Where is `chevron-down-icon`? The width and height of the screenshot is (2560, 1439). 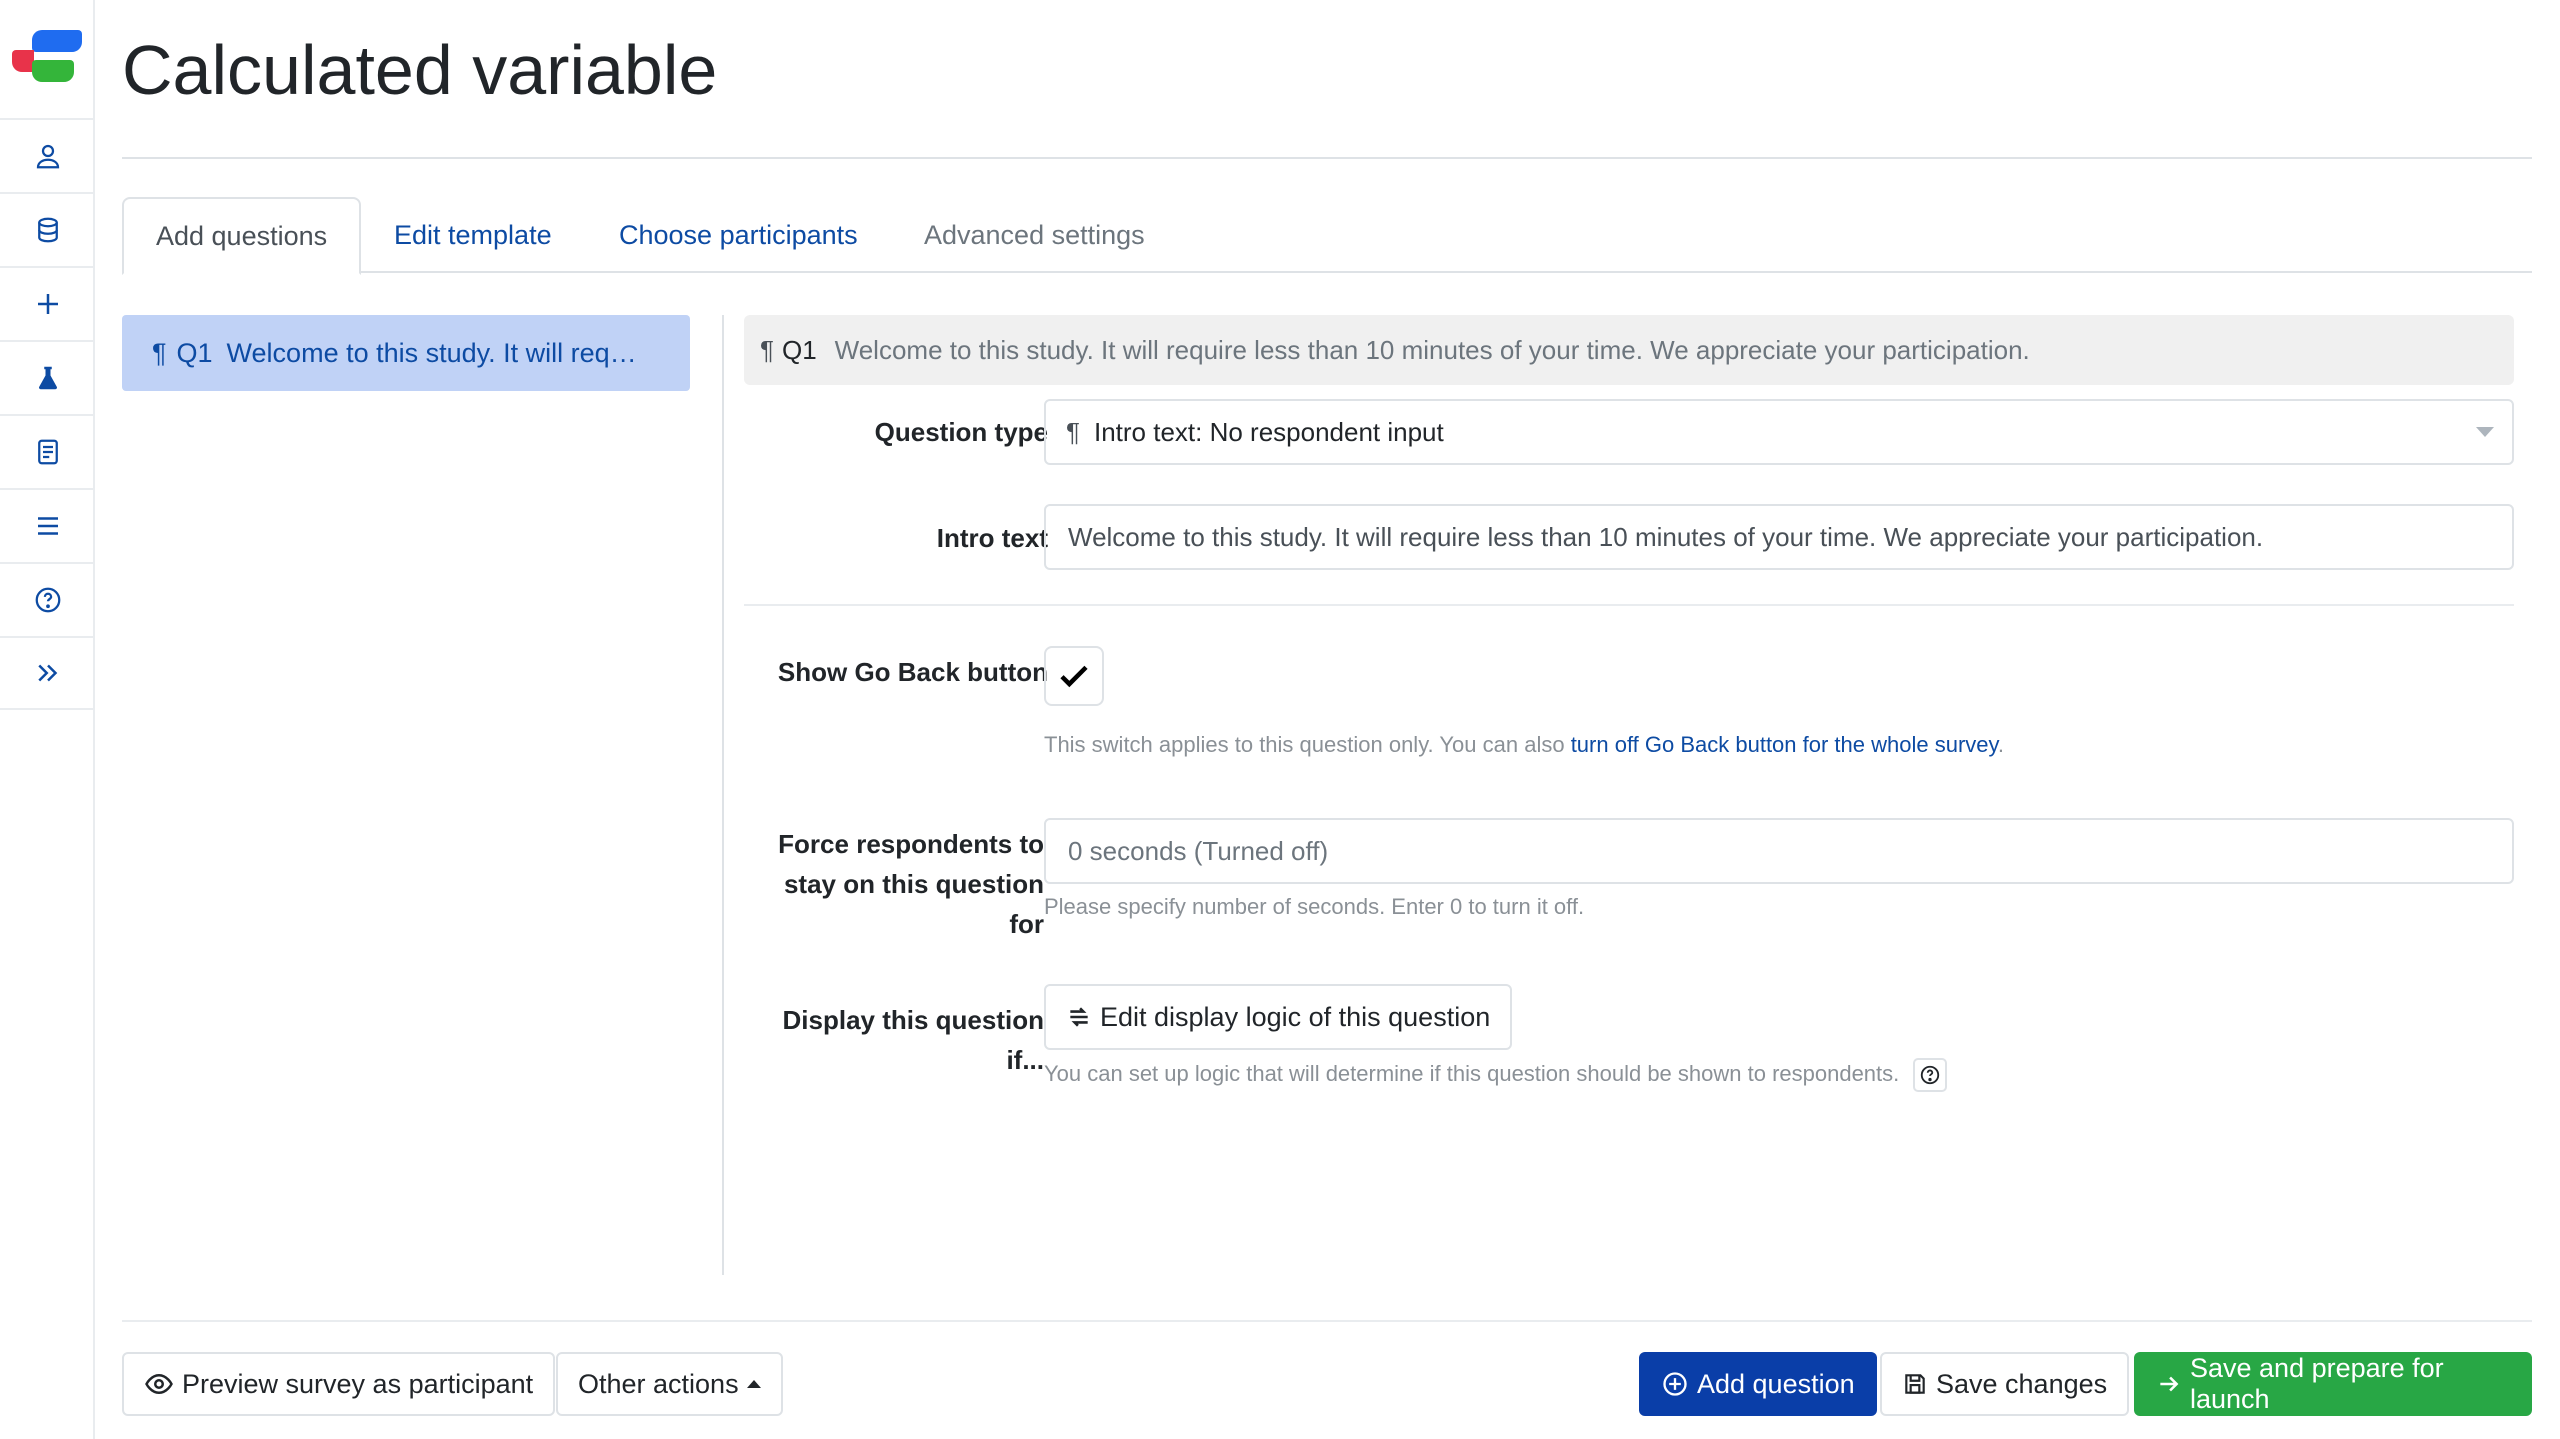
chevron-down-icon is located at coordinates (2485, 432).